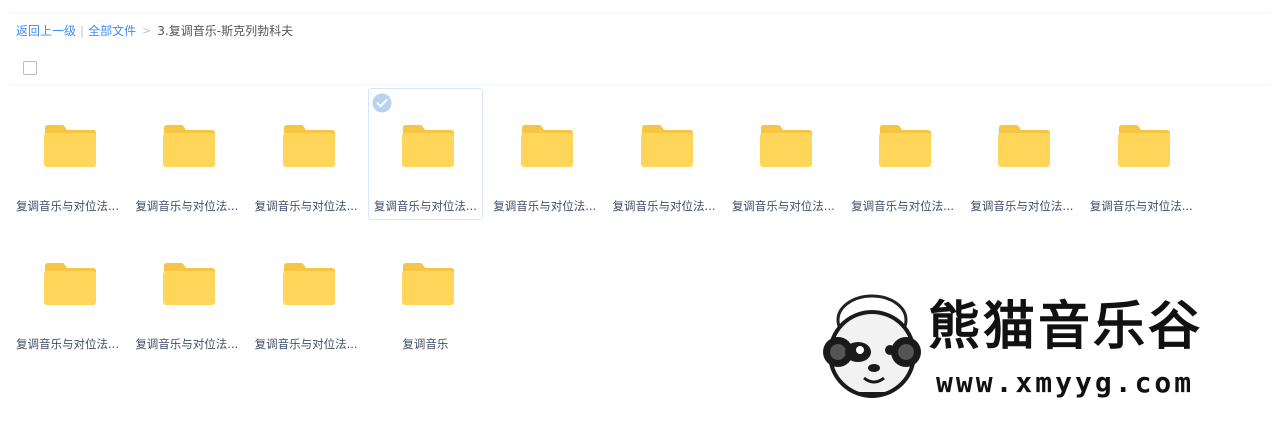 The height and width of the screenshot is (433, 1280). What do you see at coordinates (1065, 382) in the screenshot?
I see `watermark-url: www.xmyyg.com` at bounding box center [1065, 382].